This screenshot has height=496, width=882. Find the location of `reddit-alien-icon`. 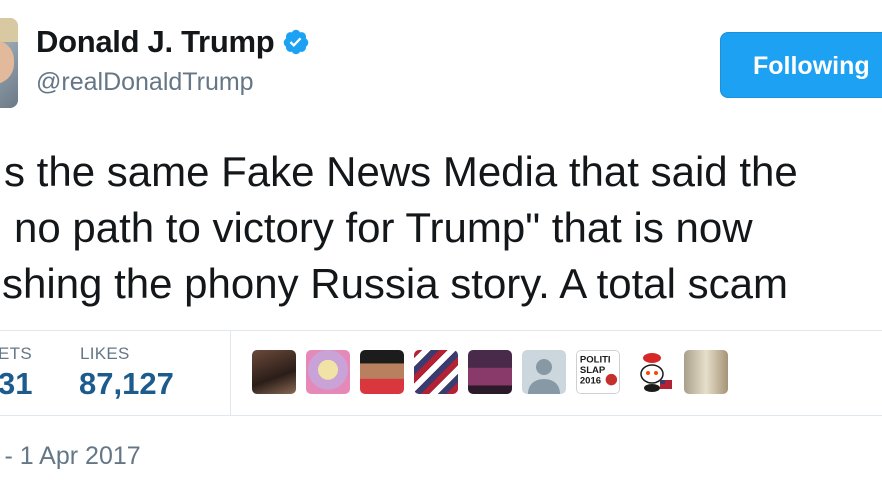

reddit-alien-icon is located at coordinates (656, 372).